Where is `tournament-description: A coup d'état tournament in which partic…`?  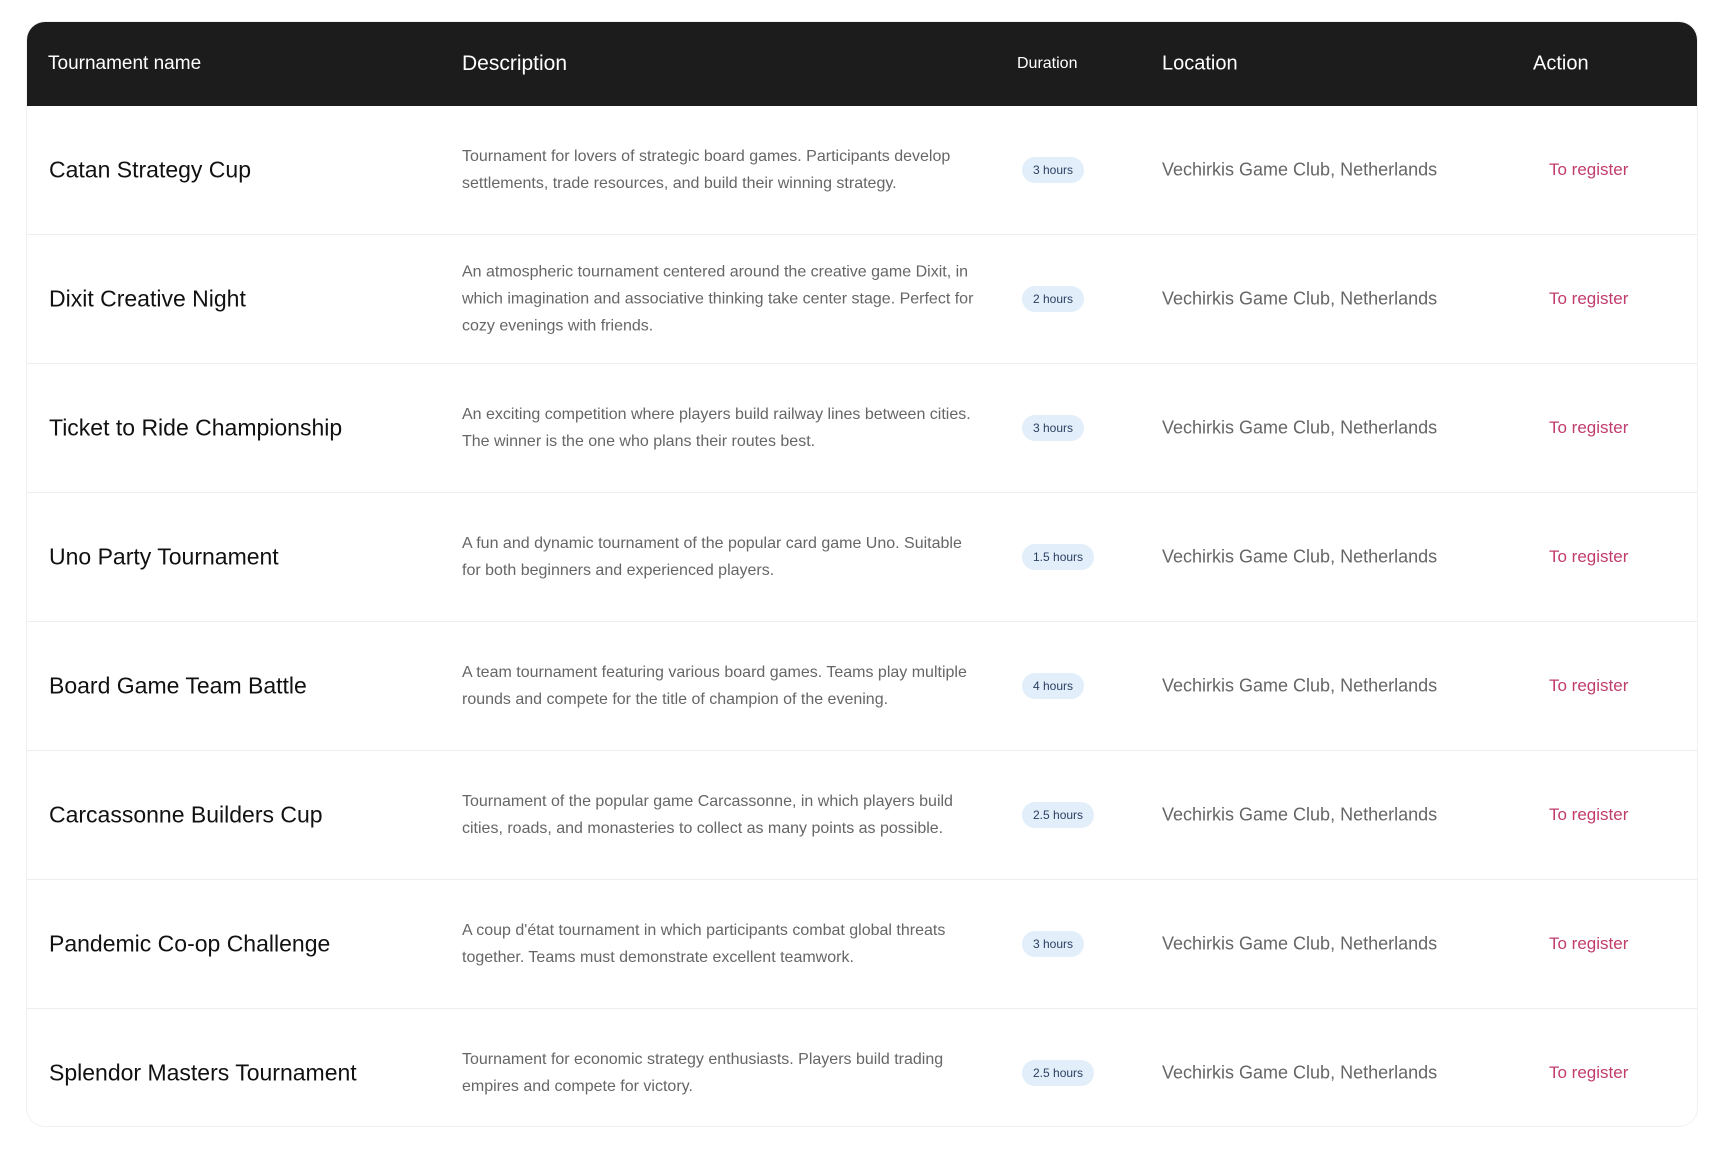 tournament-description: A coup d'état tournament in which partic… is located at coordinates (704, 944).